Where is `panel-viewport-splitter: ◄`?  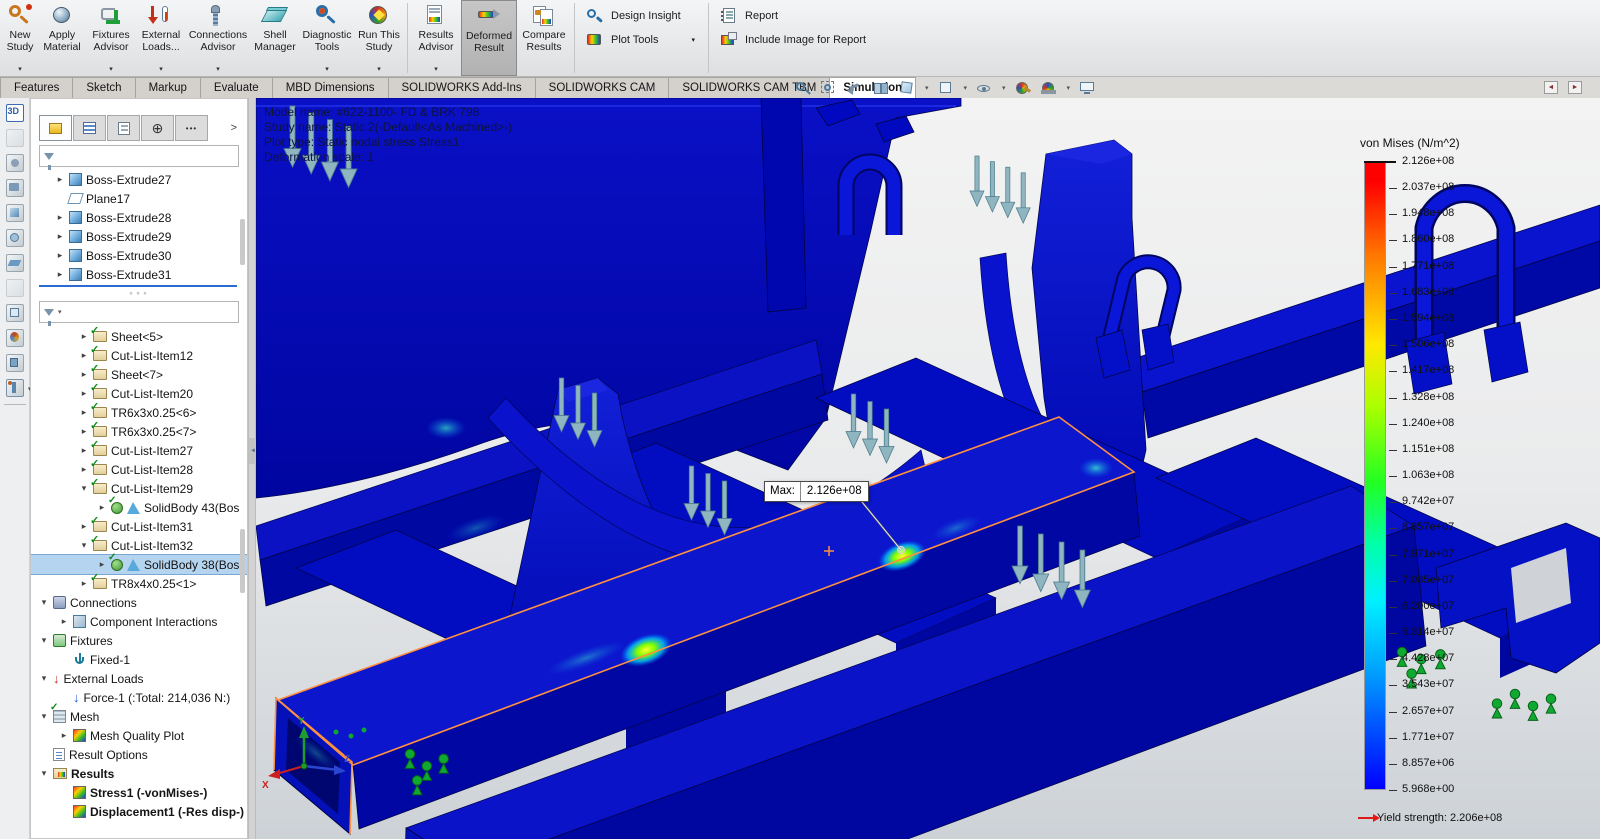 panel-viewport-splitter: ◄ is located at coordinates (252, 468).